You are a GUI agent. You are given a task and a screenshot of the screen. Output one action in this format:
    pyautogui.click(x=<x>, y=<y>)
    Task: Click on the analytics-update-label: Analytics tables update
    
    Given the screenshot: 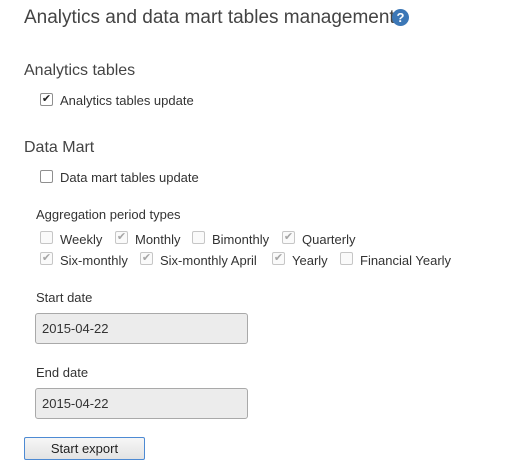 What is the action you would take?
    pyautogui.click(x=127, y=100)
    